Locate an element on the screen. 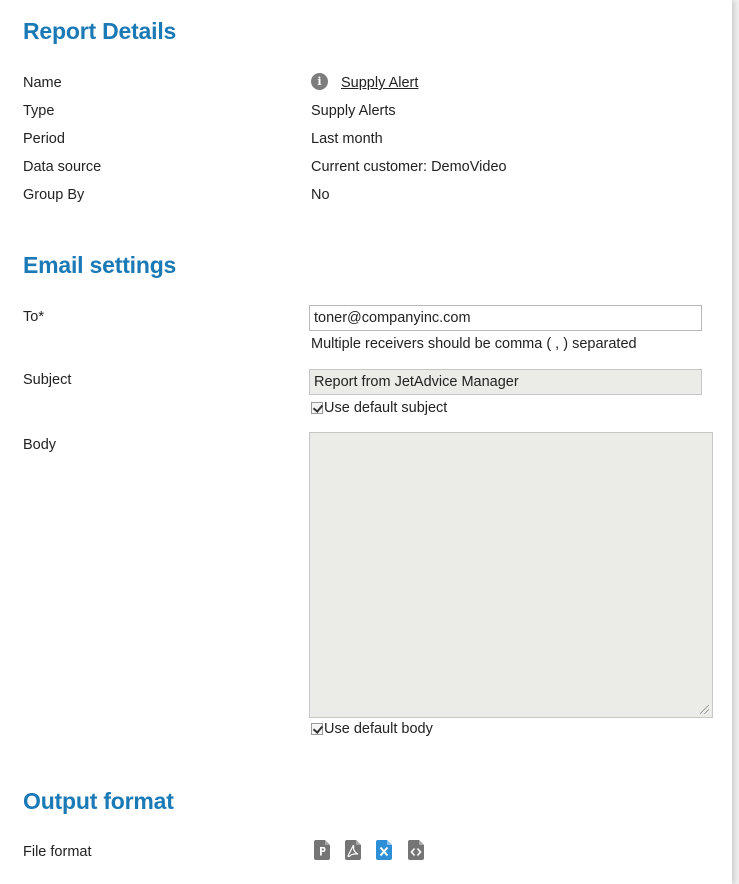 This screenshot has height=884, width=739. use-default-body-option: Use default body is located at coordinates (372, 729).